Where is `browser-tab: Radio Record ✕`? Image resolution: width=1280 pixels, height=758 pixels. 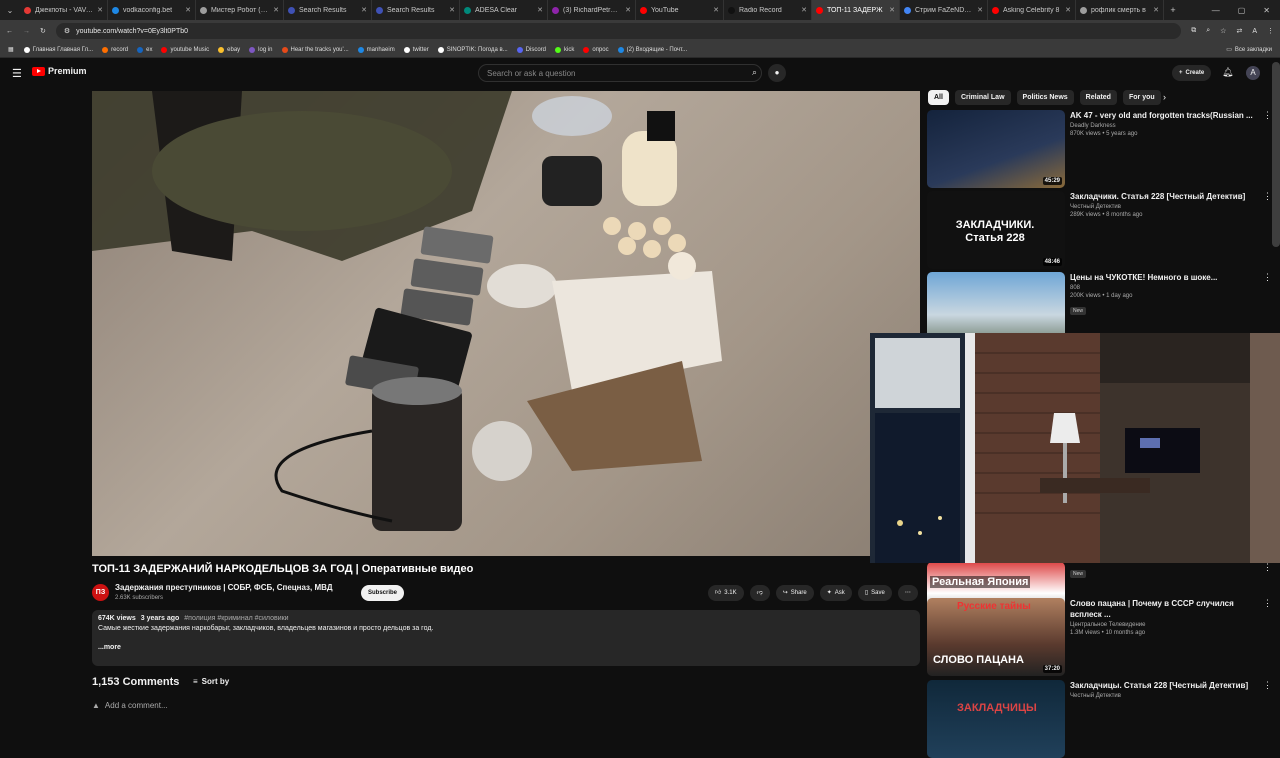 browser-tab: Radio Record ✕ is located at coordinates (768, 10).